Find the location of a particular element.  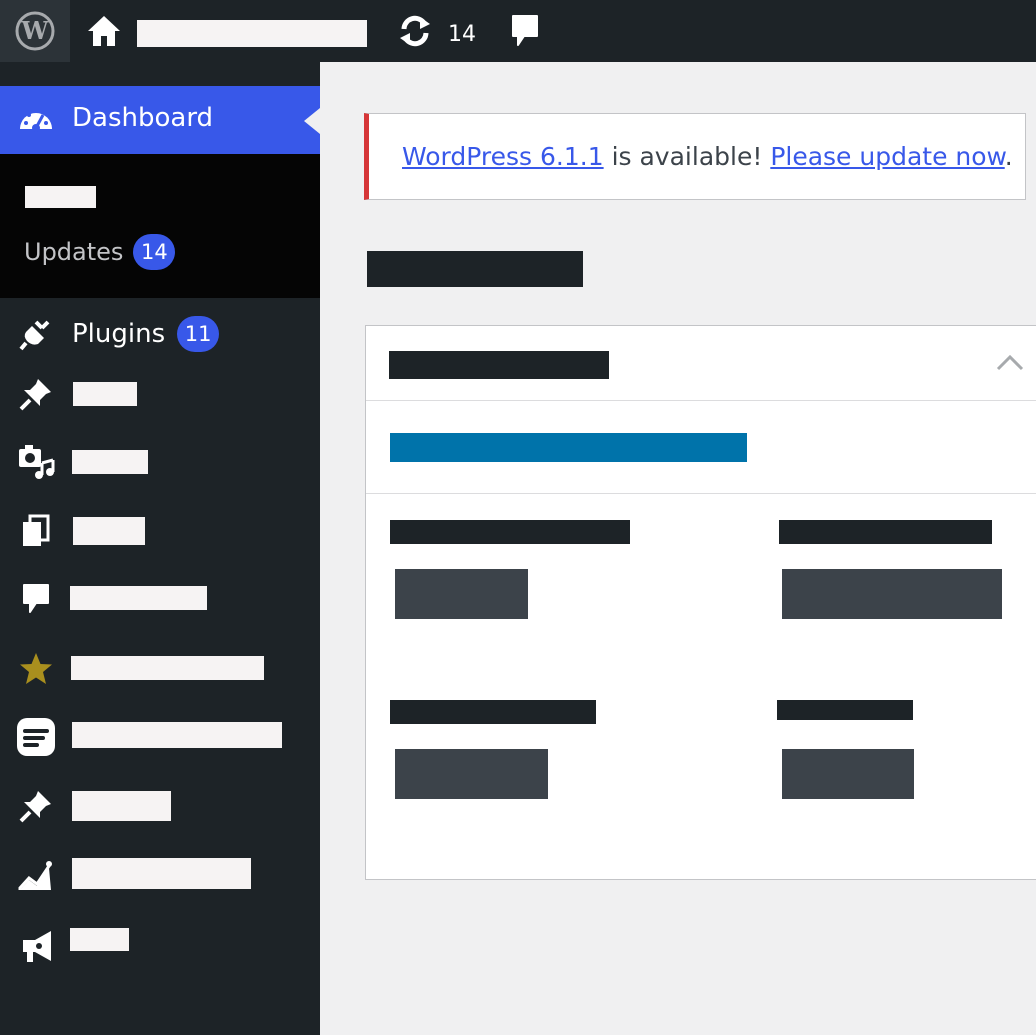

page-title-redacted is located at coordinates (475, 269).